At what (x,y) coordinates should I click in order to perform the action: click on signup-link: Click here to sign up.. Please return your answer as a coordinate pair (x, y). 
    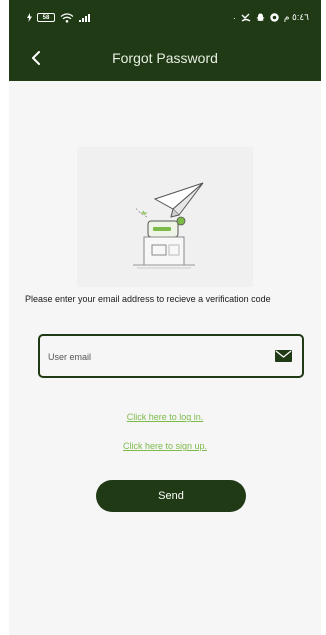
    Looking at the image, I should click on (165, 446).